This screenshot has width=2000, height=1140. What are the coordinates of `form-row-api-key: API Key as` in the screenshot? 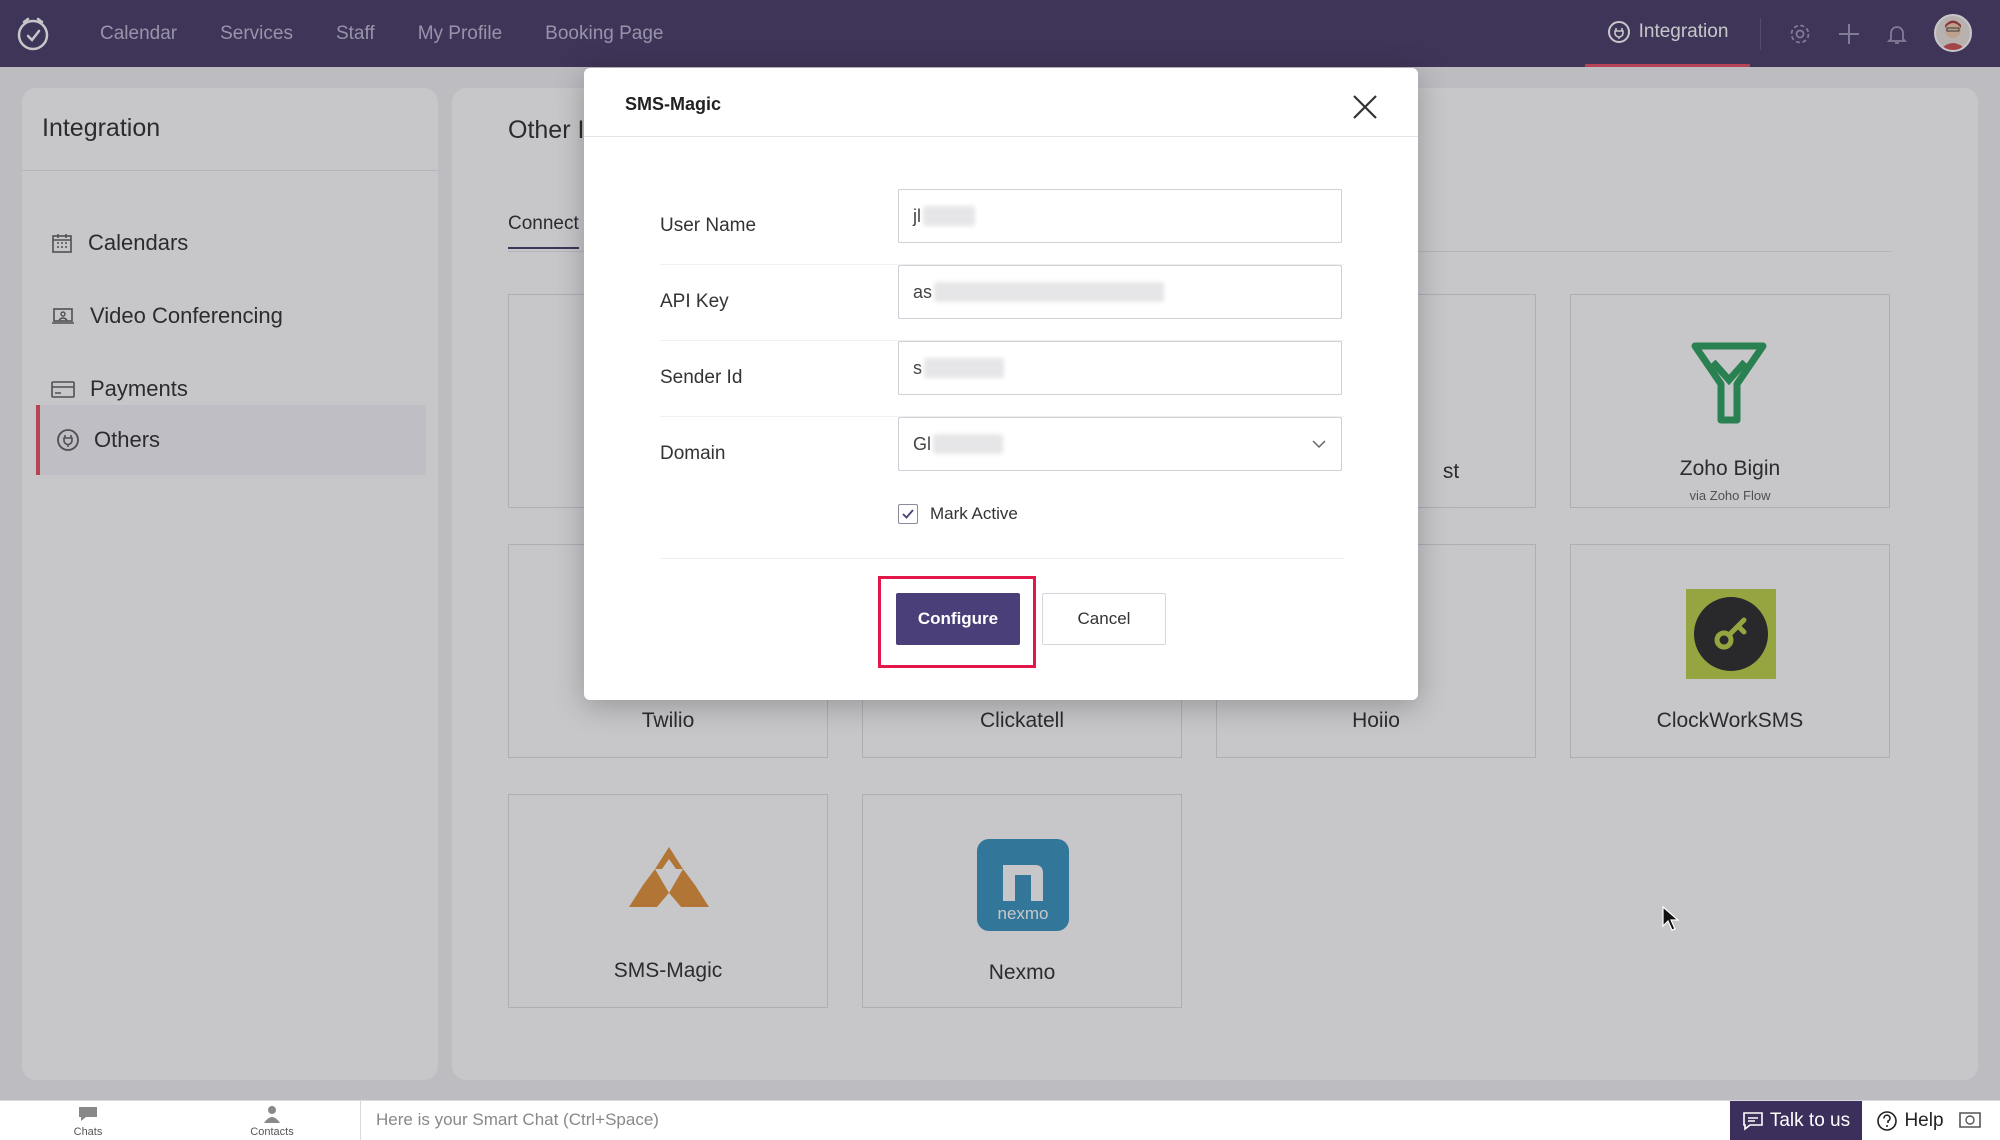 It's located at (1002, 303).